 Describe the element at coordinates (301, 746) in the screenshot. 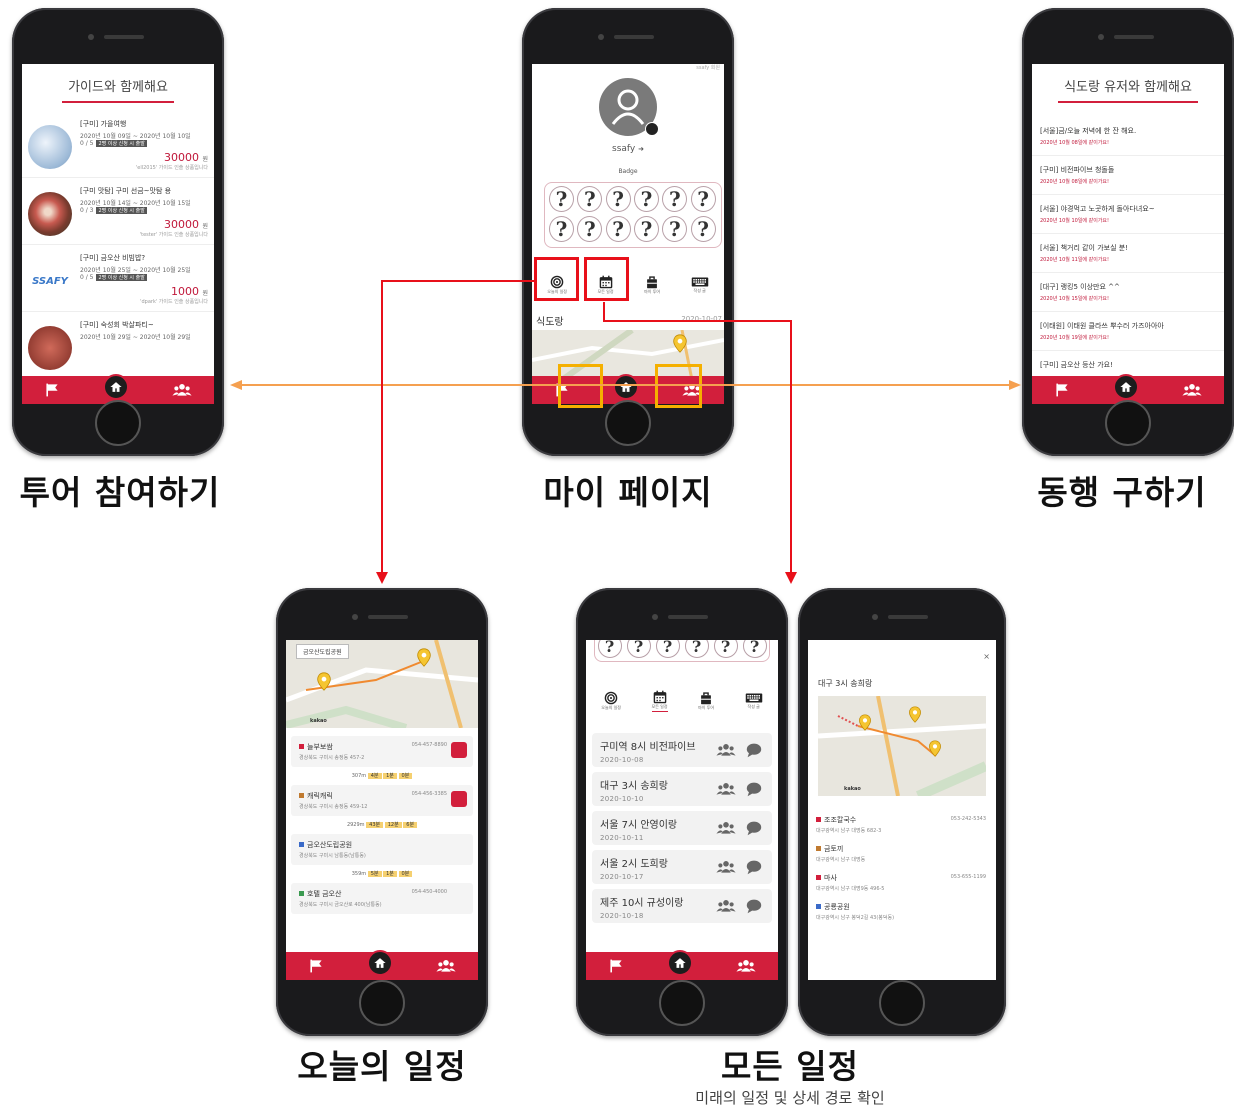

I see `place-type-icon` at that location.